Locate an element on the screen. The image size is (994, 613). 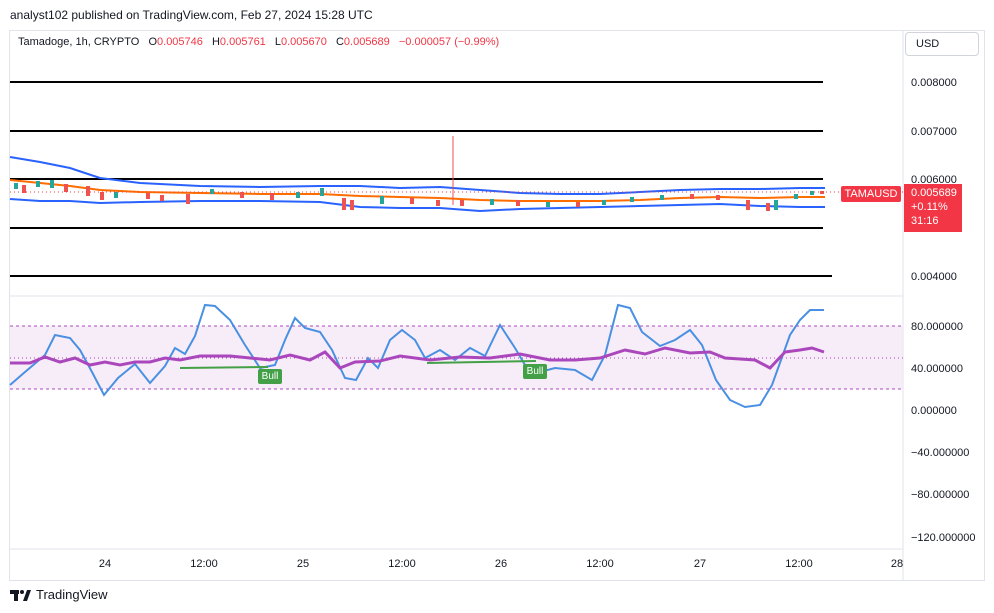
indicator-axis-label: 80.000000 is located at coordinates (937, 327).